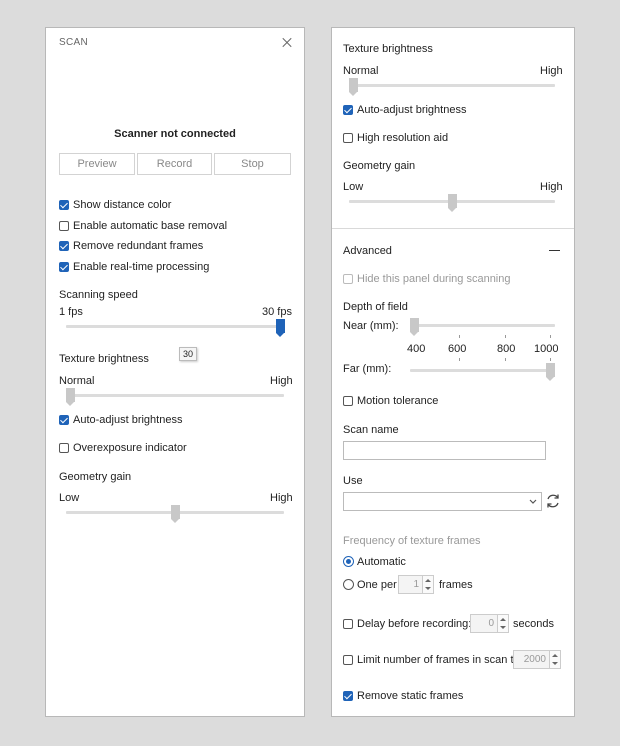 Image resolution: width=620 pixels, height=746 pixels. What do you see at coordinates (348, 584) in the screenshot?
I see `one-per-radio` at bounding box center [348, 584].